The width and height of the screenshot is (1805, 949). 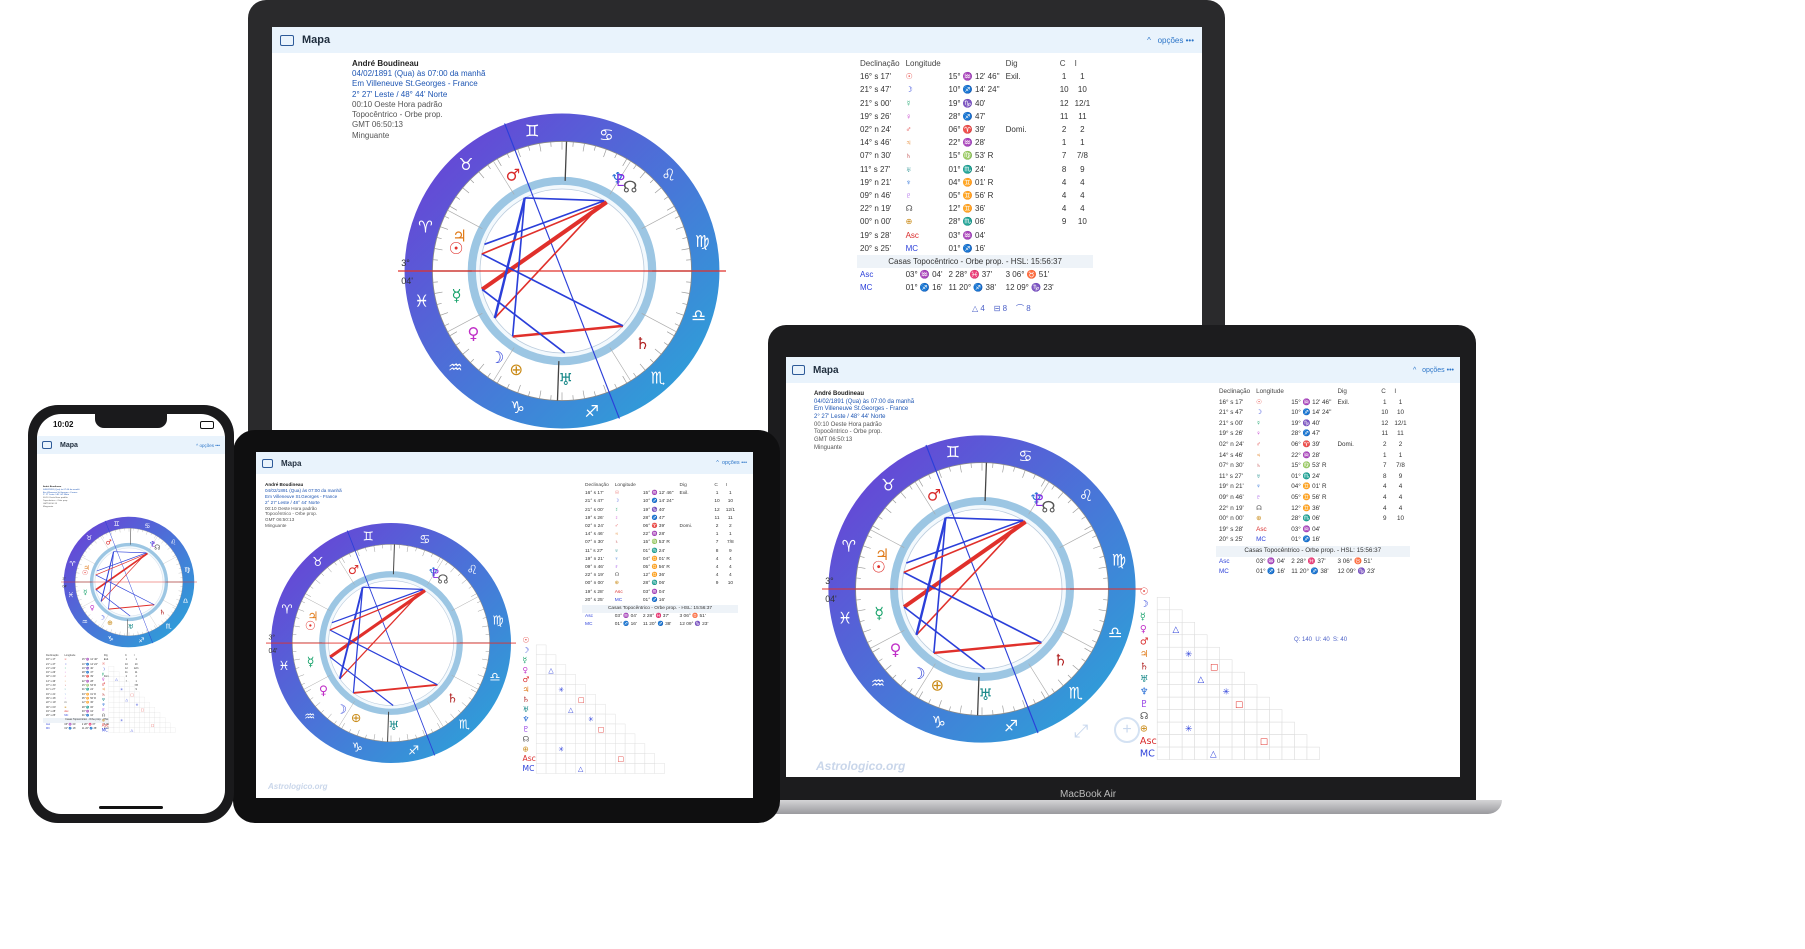 What do you see at coordinates (393, 725) in the screenshot?
I see `planet-glyph: ♅` at bounding box center [393, 725].